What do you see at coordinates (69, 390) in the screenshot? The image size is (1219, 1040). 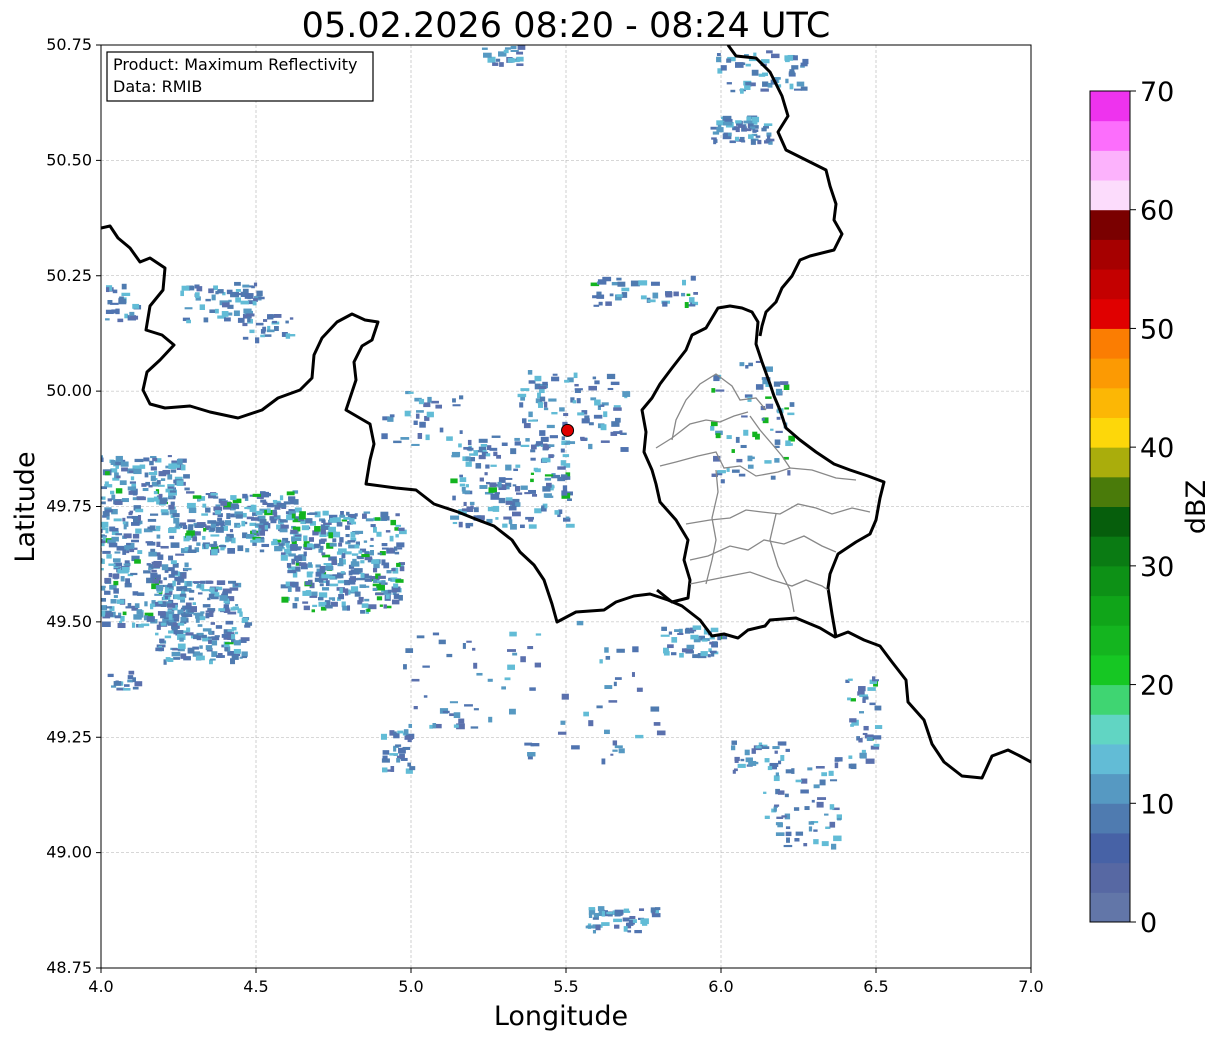 I see `y-tick-label: 50.00` at bounding box center [69, 390].